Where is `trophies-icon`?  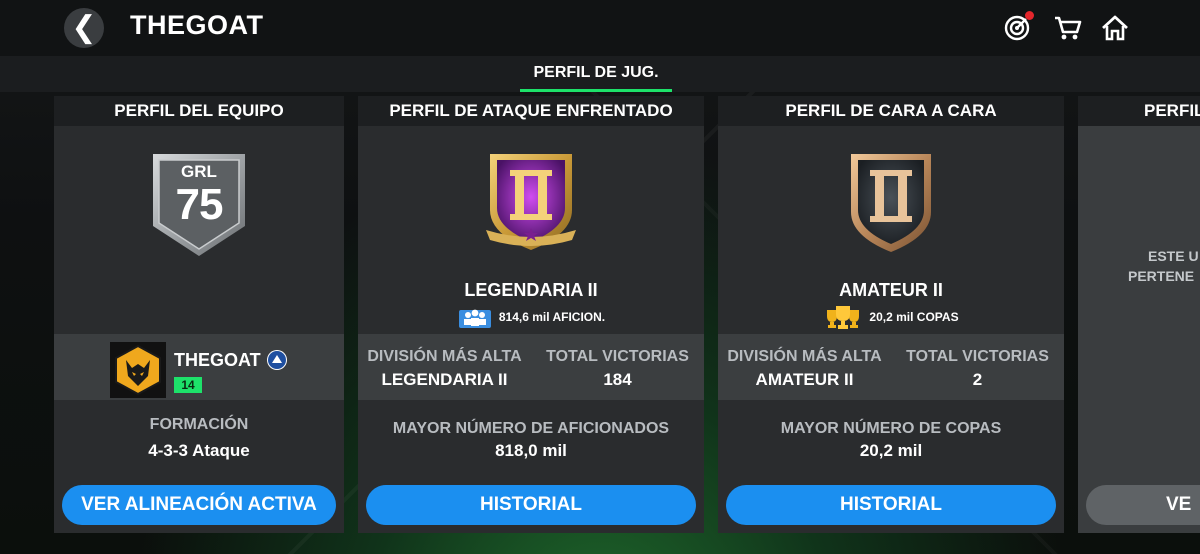
trophies-icon is located at coordinates (843, 317).